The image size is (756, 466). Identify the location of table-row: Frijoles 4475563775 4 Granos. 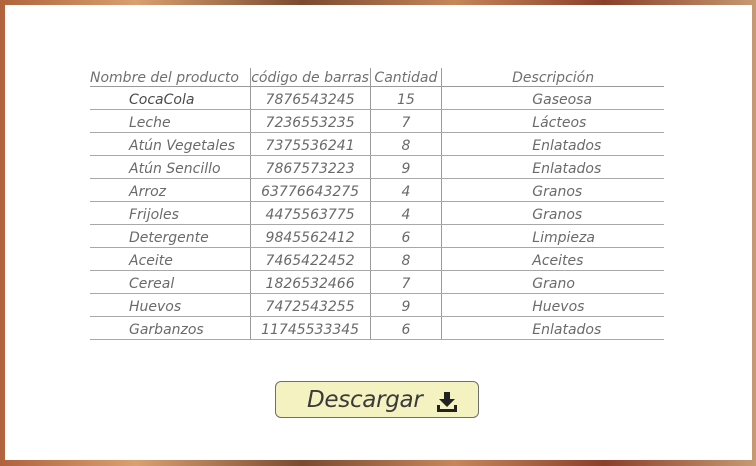
(377, 213).